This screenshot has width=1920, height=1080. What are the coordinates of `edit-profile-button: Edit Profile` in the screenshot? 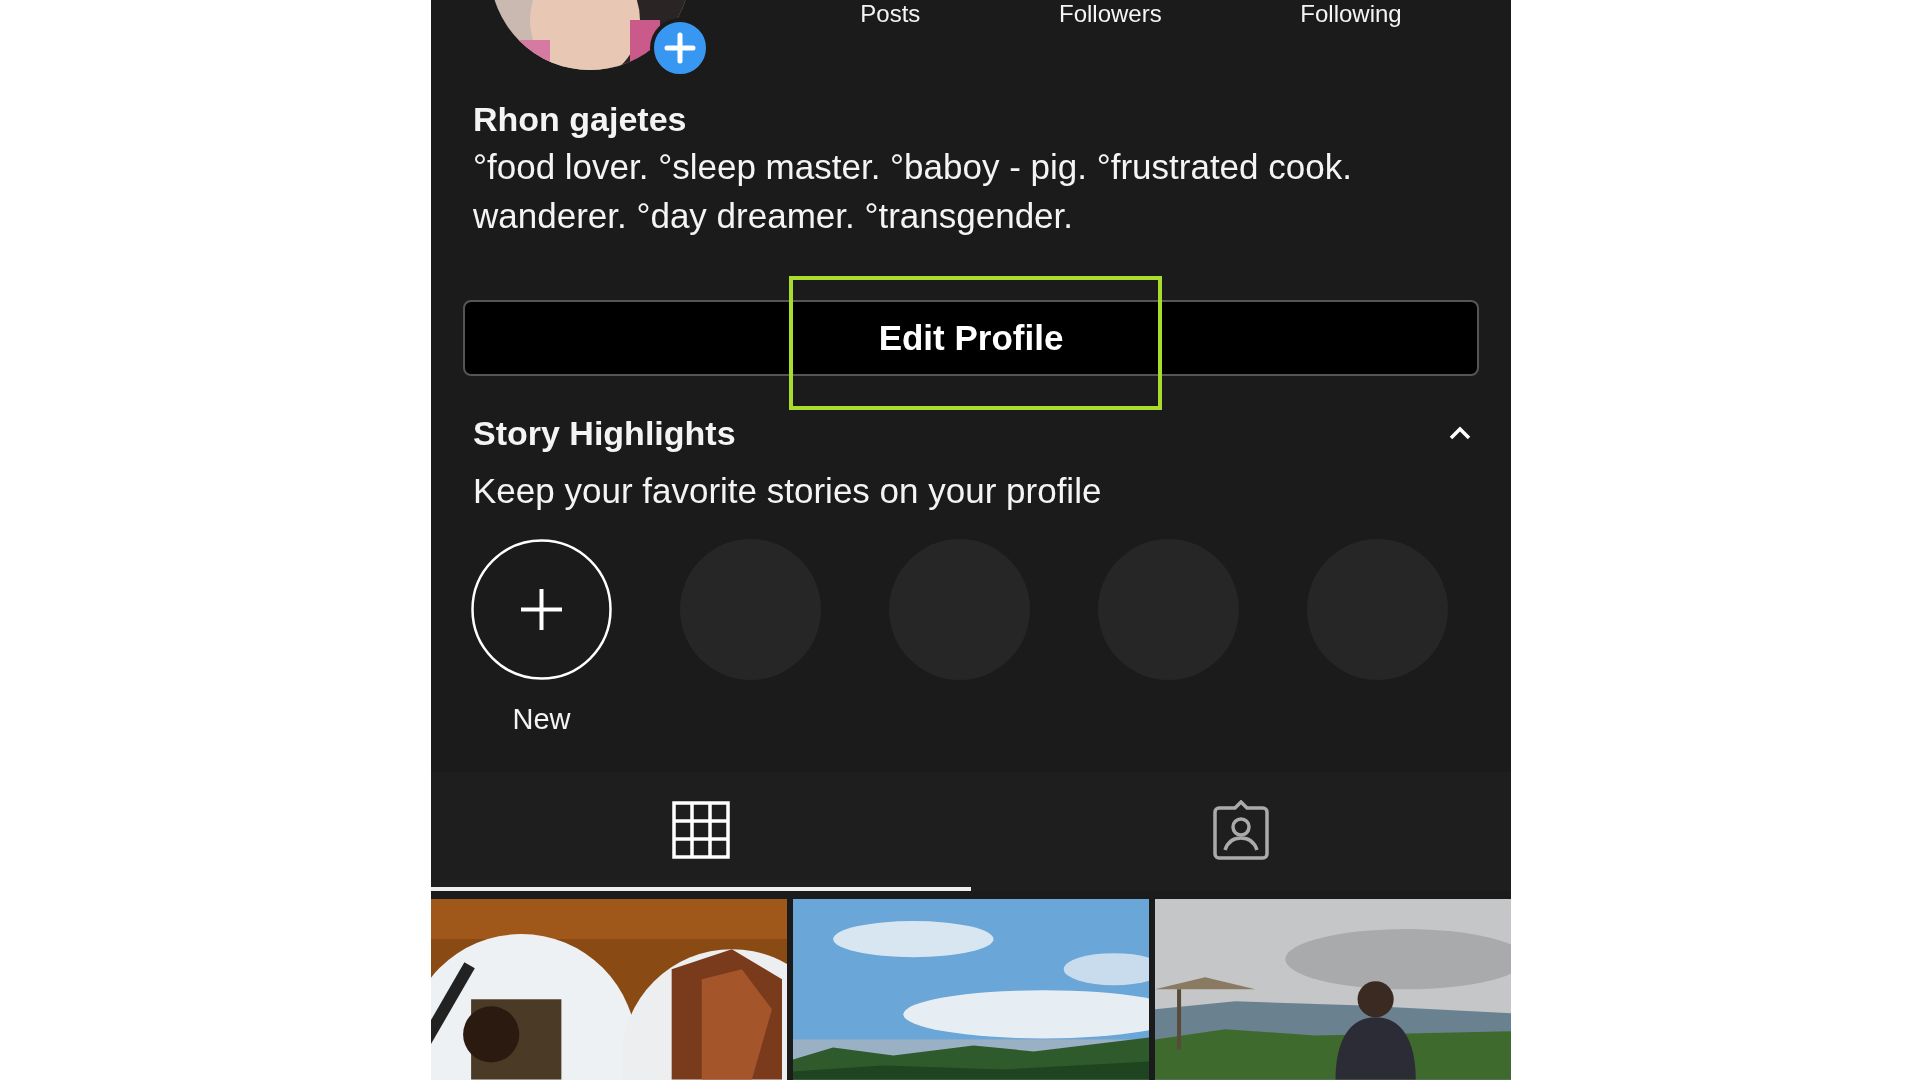 It's located at (971, 337).